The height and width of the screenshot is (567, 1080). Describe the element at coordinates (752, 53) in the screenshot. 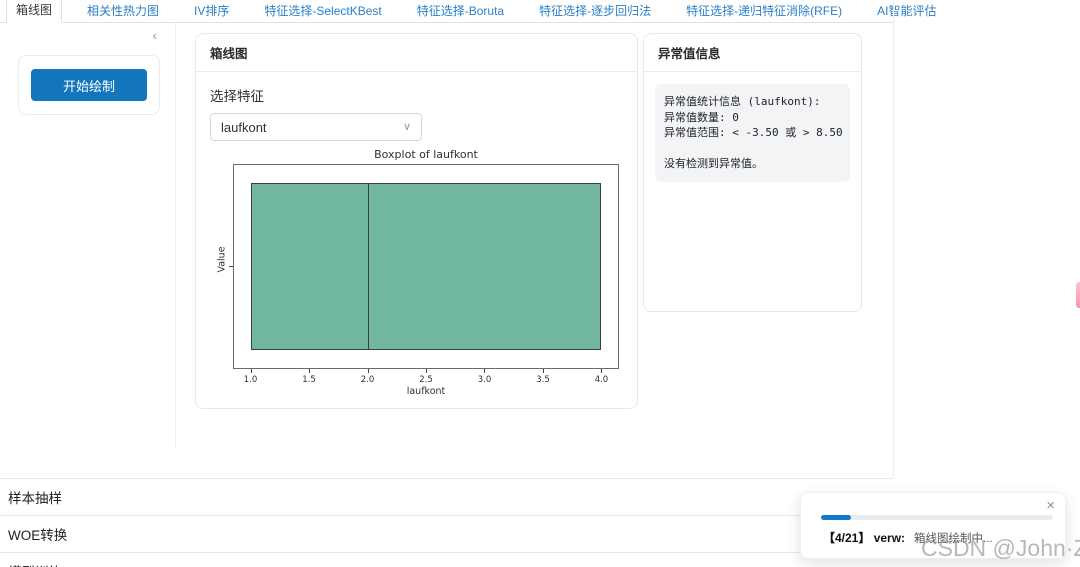

I see `outlier-panel-title: 异常值信息` at that location.